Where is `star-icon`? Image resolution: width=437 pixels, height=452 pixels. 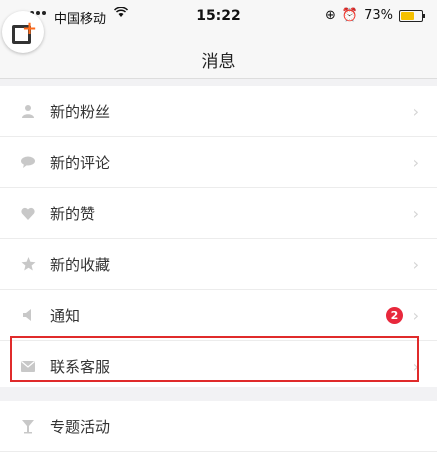 star-icon is located at coordinates (28, 264).